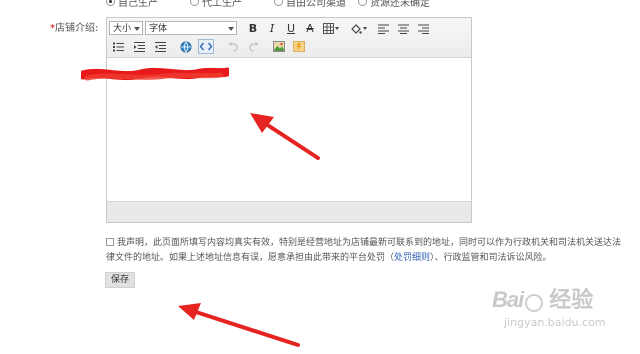 This screenshot has height=354, width=640. Describe the element at coordinates (571, 300) in the screenshot. I see `watermark-brand-right: 经验` at that location.